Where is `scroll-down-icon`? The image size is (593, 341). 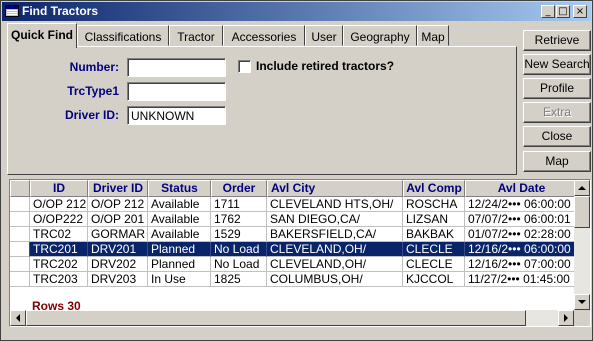
scroll-down-icon is located at coordinates (582, 302).